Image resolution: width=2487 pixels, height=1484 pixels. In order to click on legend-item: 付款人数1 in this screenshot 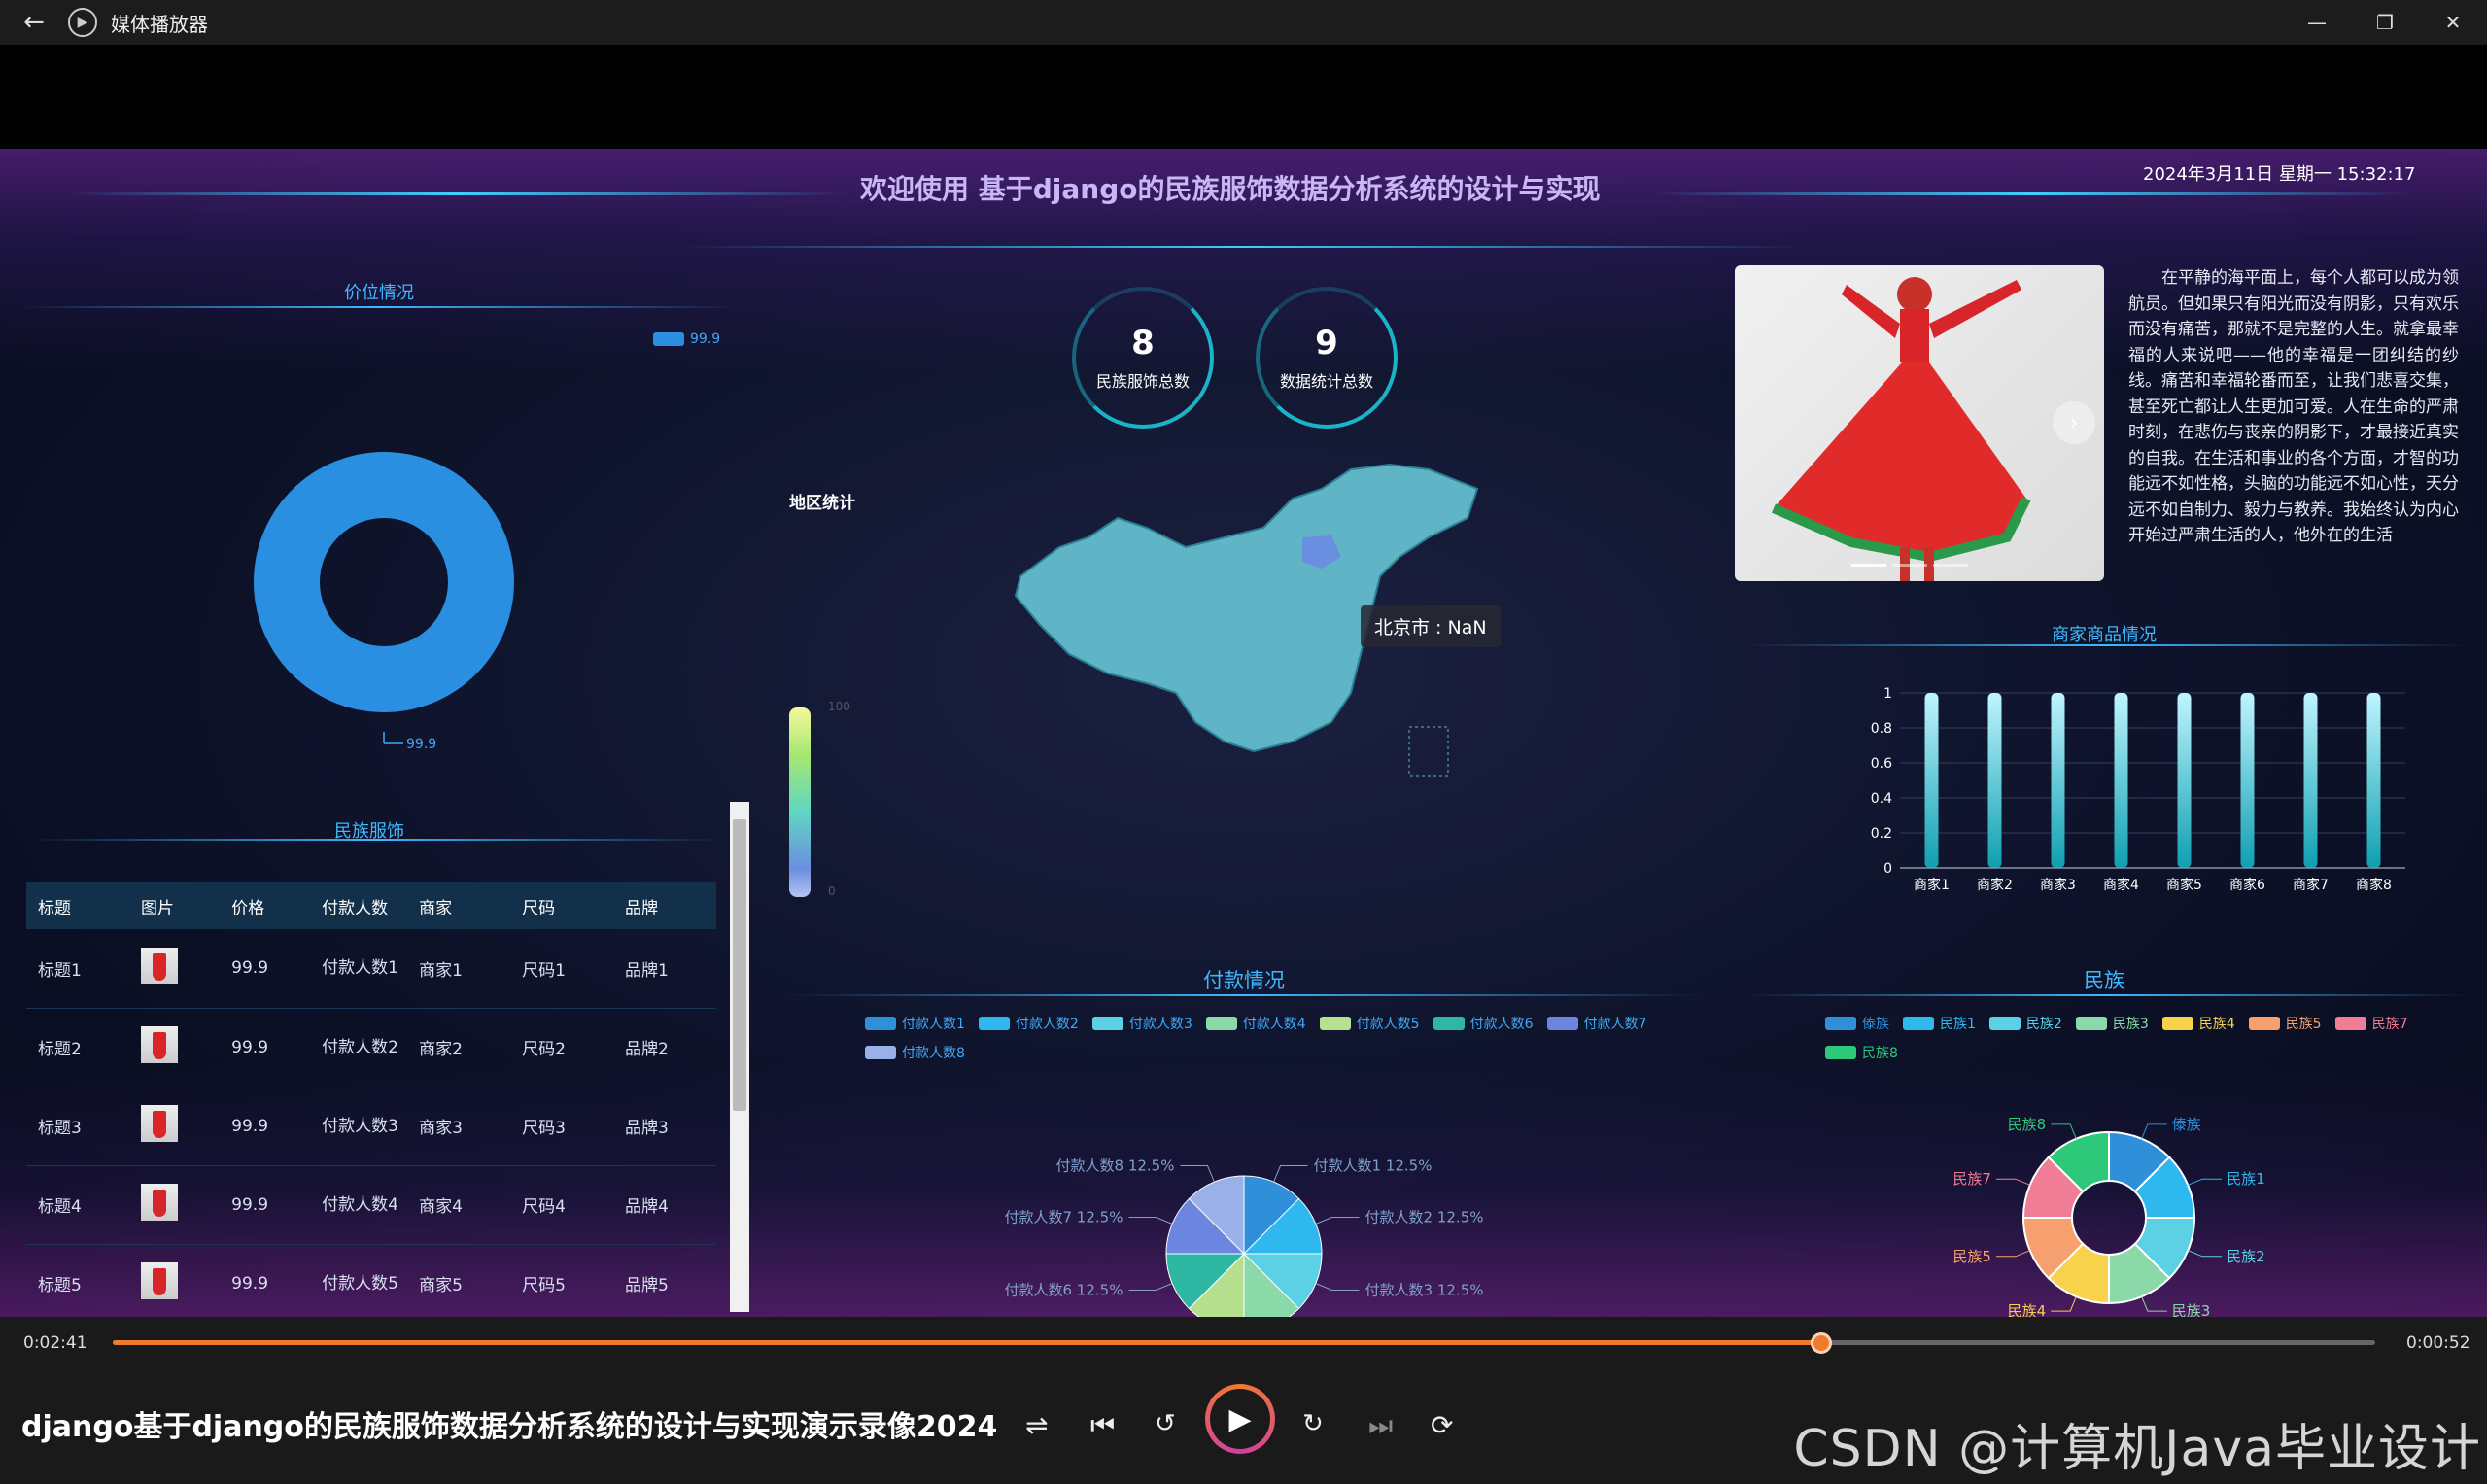, I will do `click(915, 1023)`.